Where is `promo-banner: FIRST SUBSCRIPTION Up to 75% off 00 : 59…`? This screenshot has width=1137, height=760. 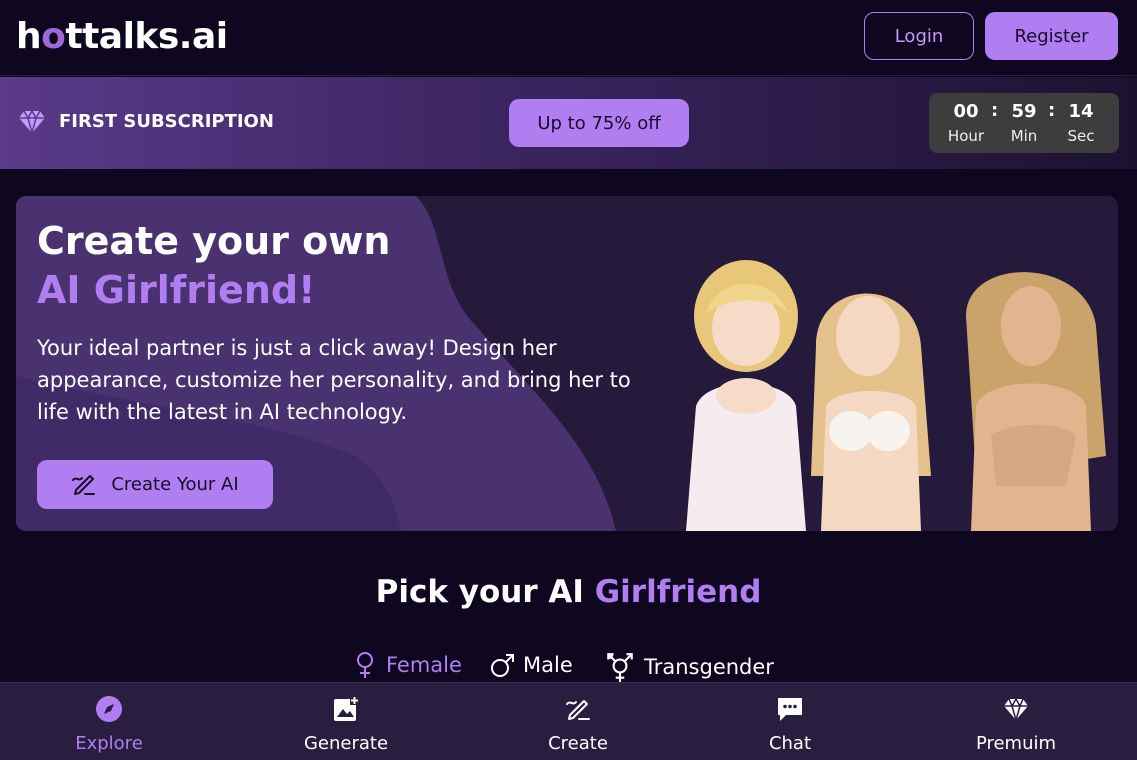
promo-banner: FIRST SUBSCRIPTION Up to 75% off 00 : 59… is located at coordinates (568, 123).